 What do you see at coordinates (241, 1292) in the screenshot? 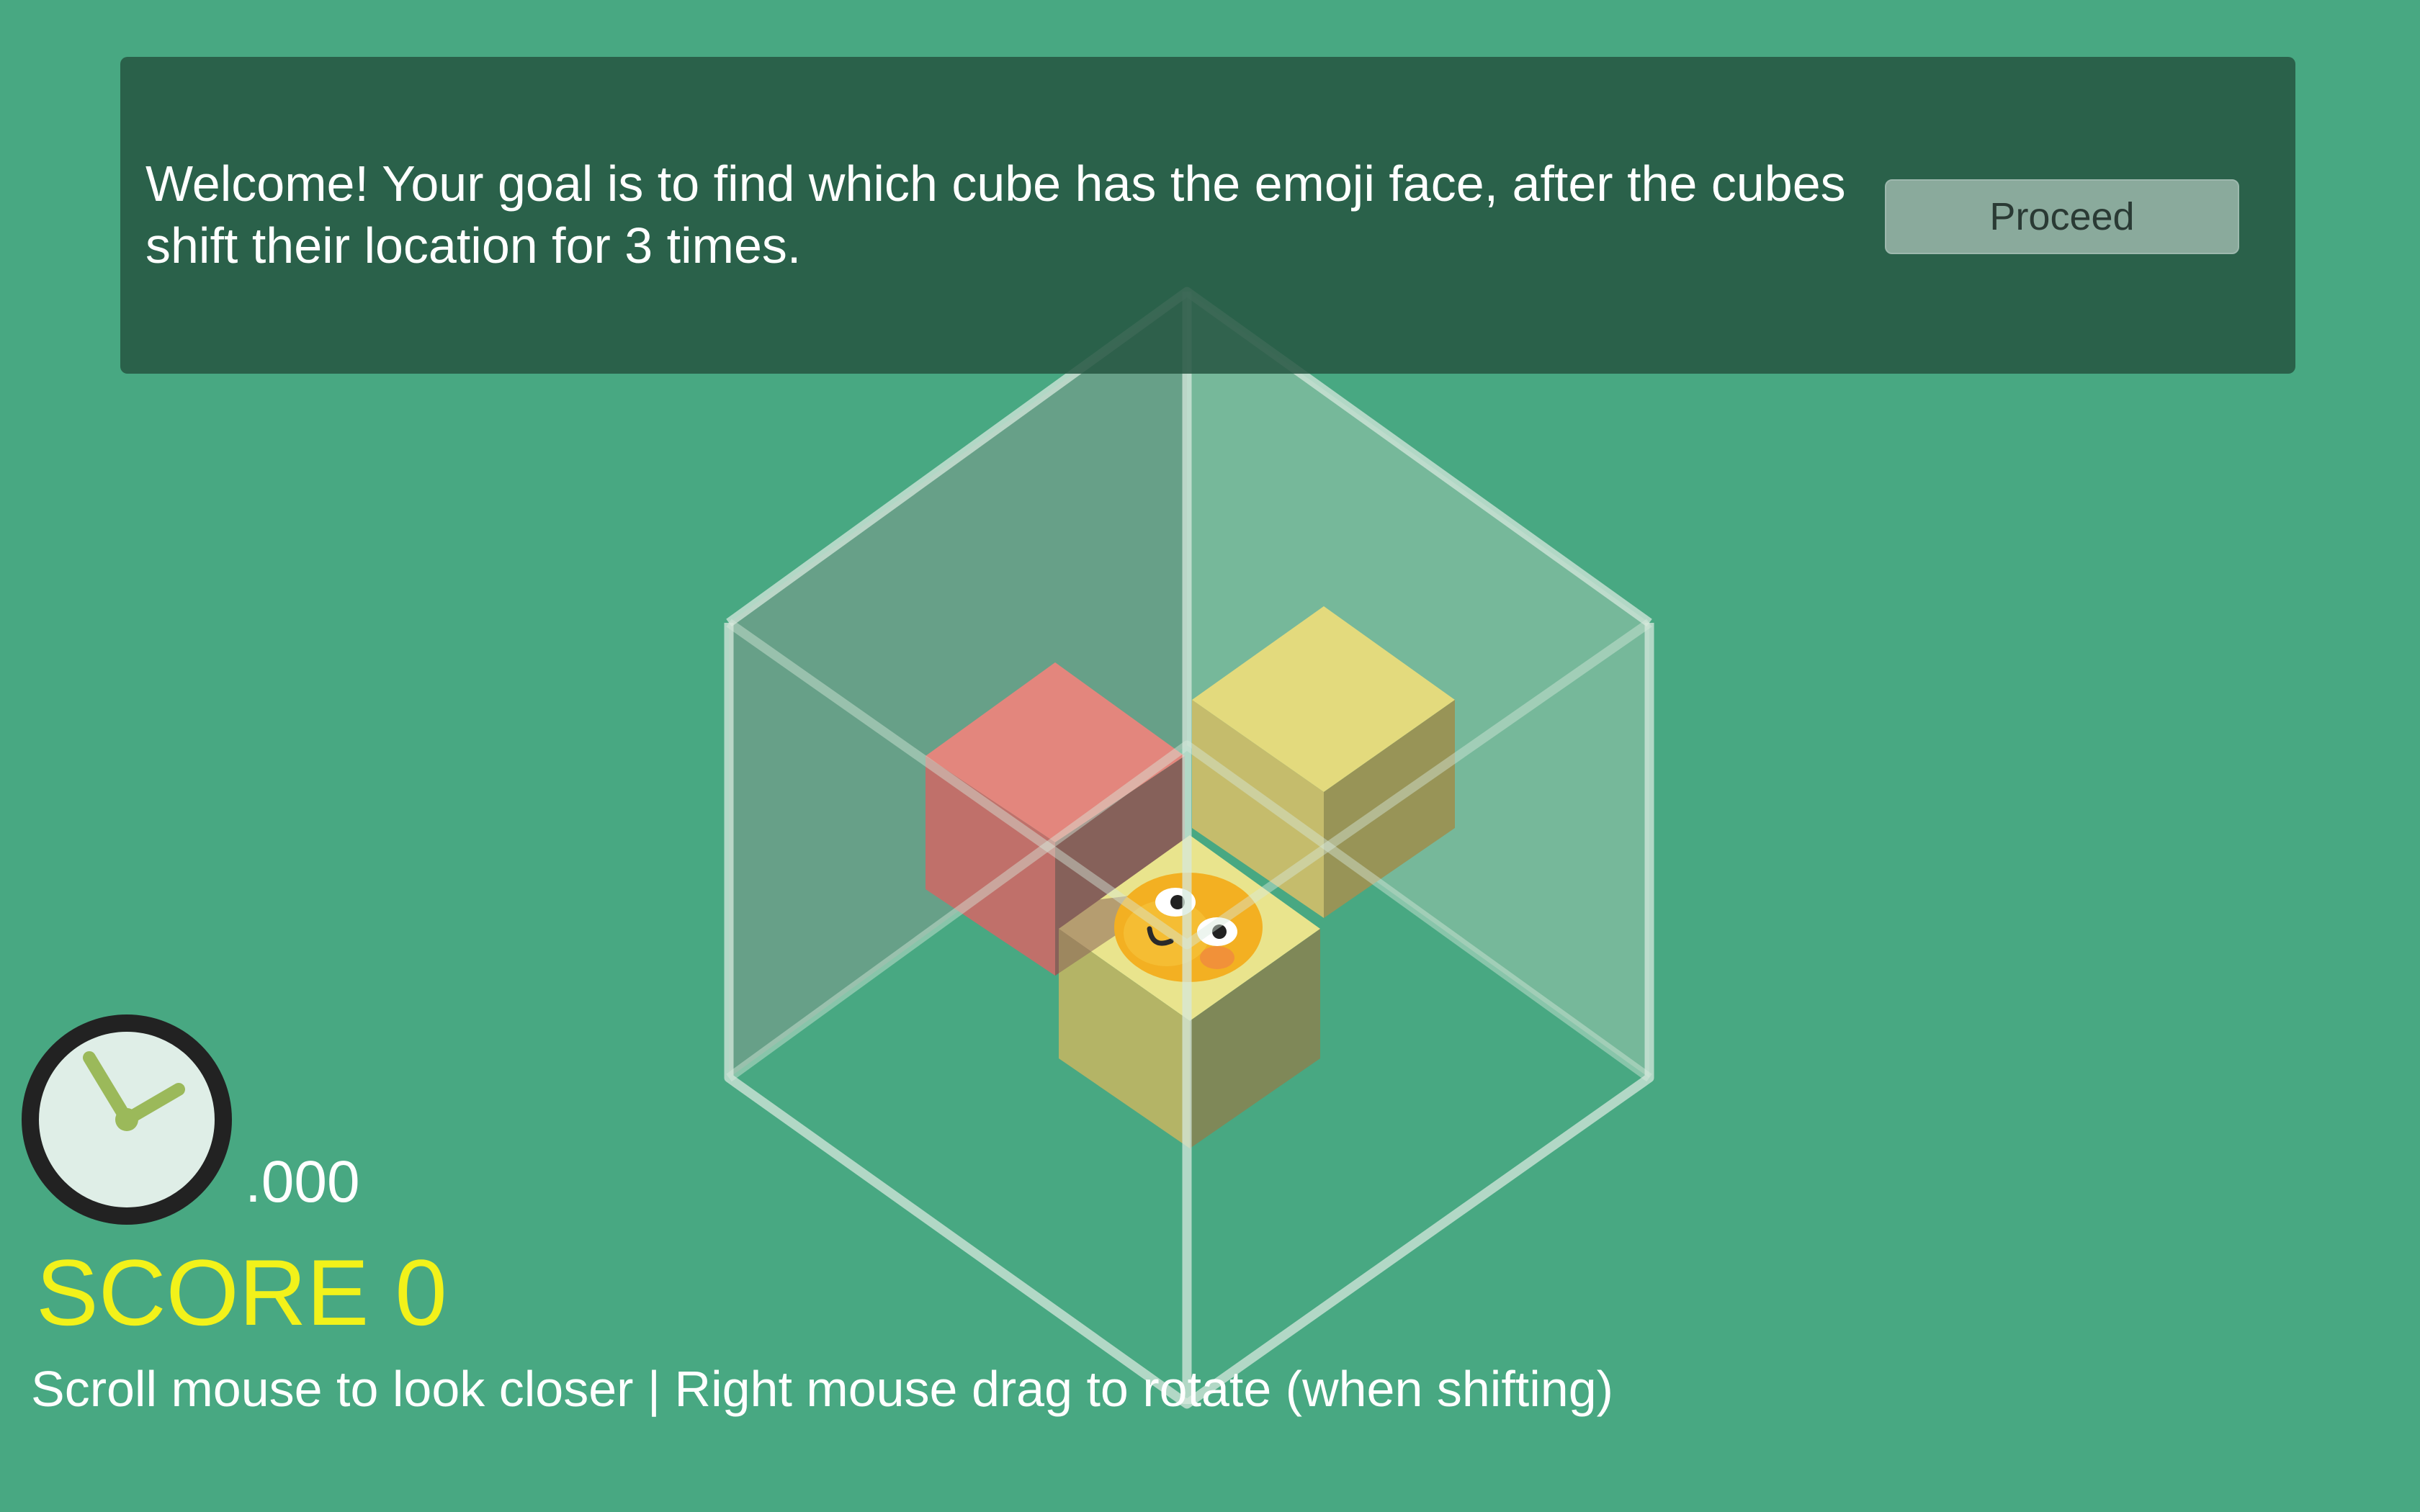
I see `score-display: SCORE 0` at bounding box center [241, 1292].